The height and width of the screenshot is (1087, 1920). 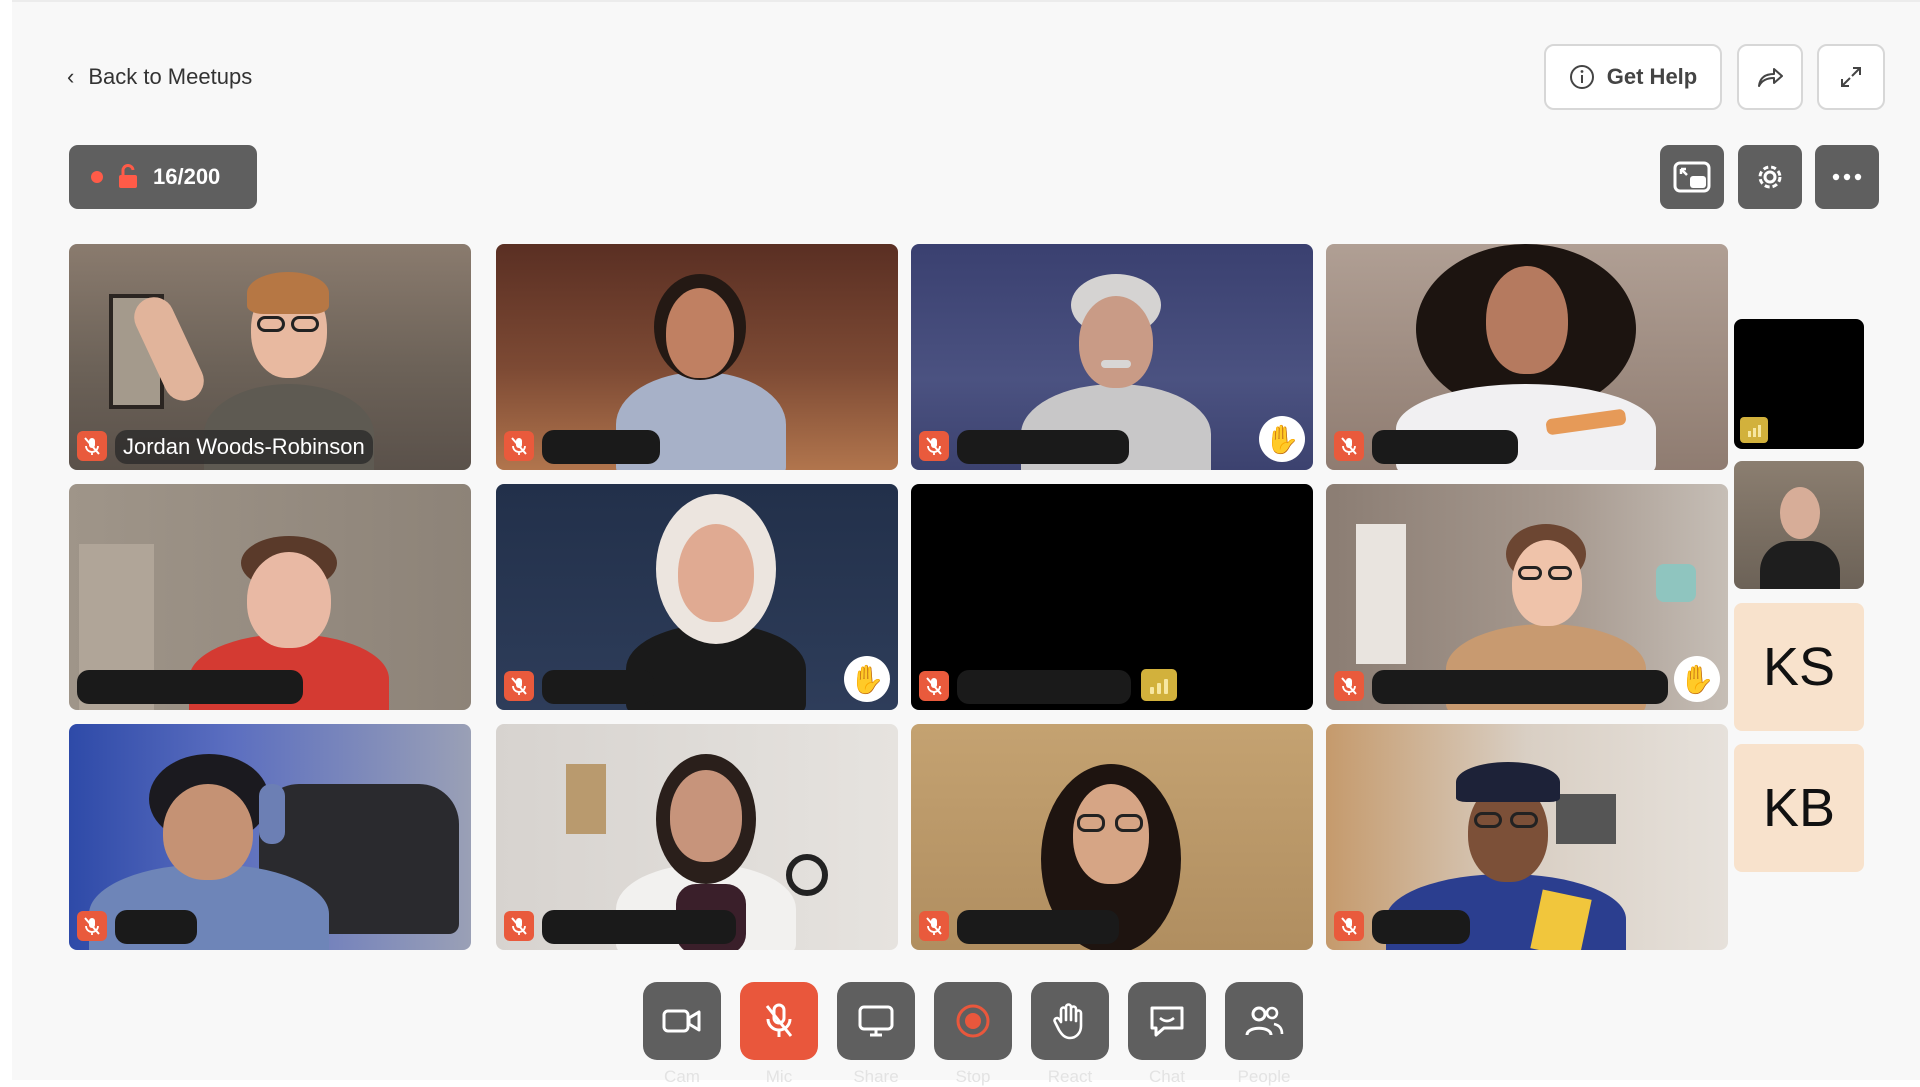 I want to click on screen-share-icon, so click(x=876, y=1021).